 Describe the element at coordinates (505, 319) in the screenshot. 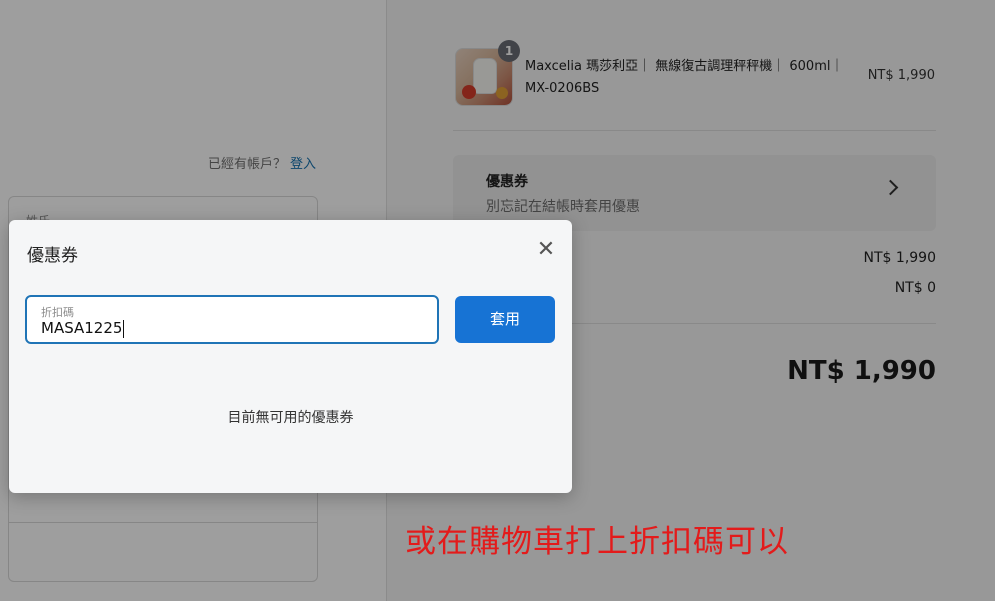

I see `apply-button: 套用` at that location.